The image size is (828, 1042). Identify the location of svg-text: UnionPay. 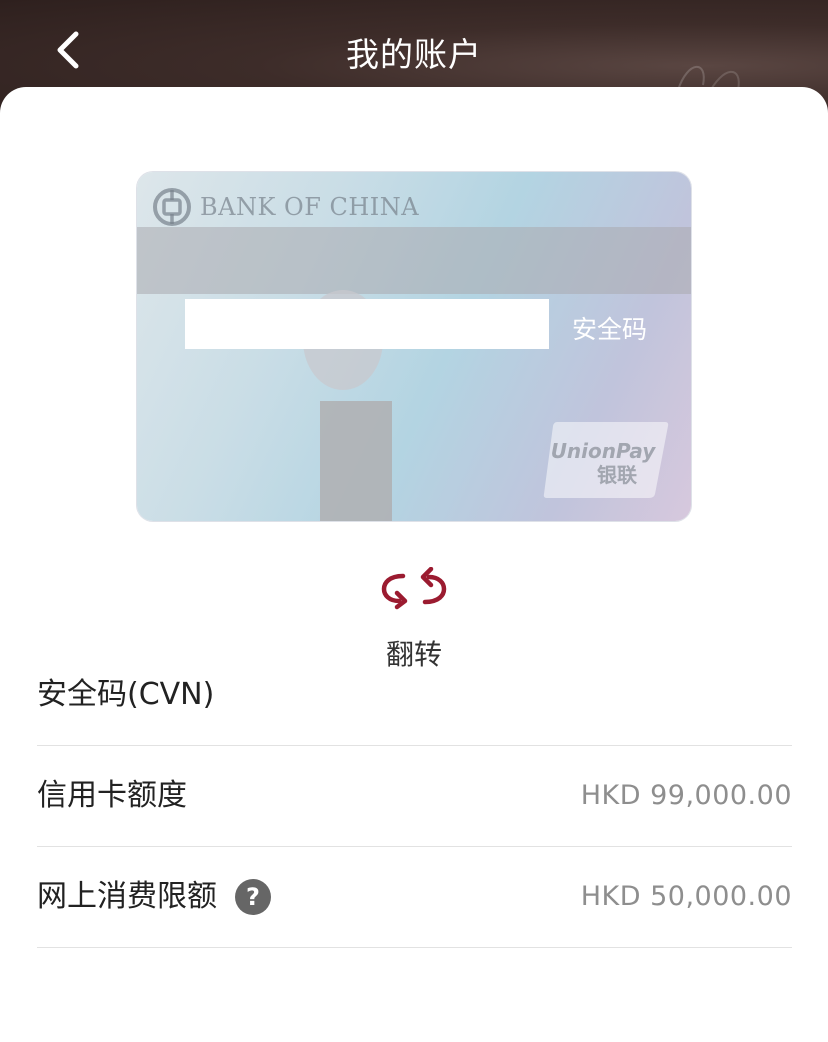
(604, 451).